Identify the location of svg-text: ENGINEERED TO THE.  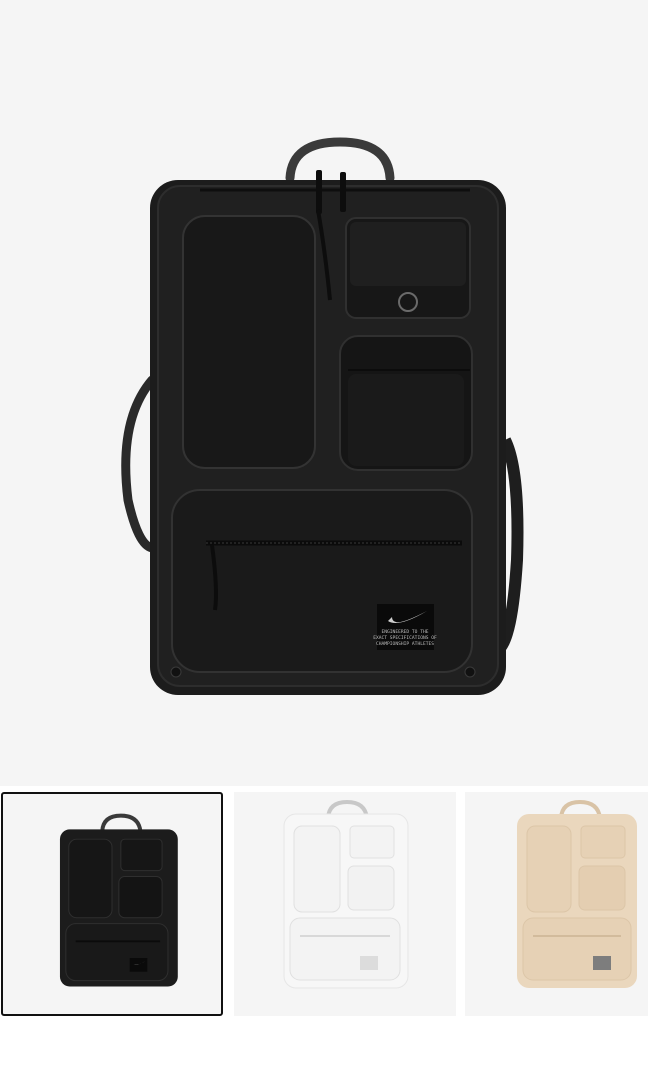
(404, 632).